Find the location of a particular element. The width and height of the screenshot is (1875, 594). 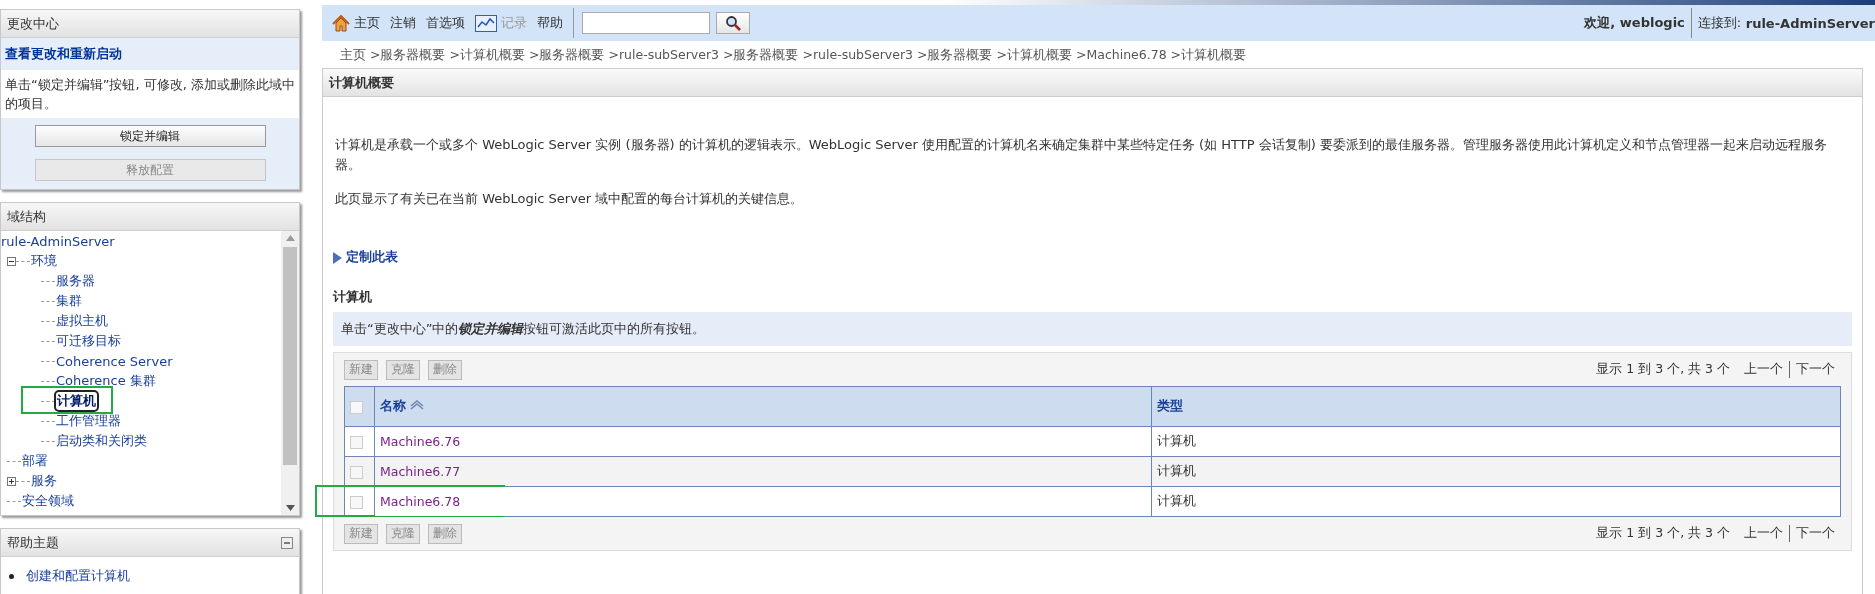

search-icon is located at coordinates (733, 23).